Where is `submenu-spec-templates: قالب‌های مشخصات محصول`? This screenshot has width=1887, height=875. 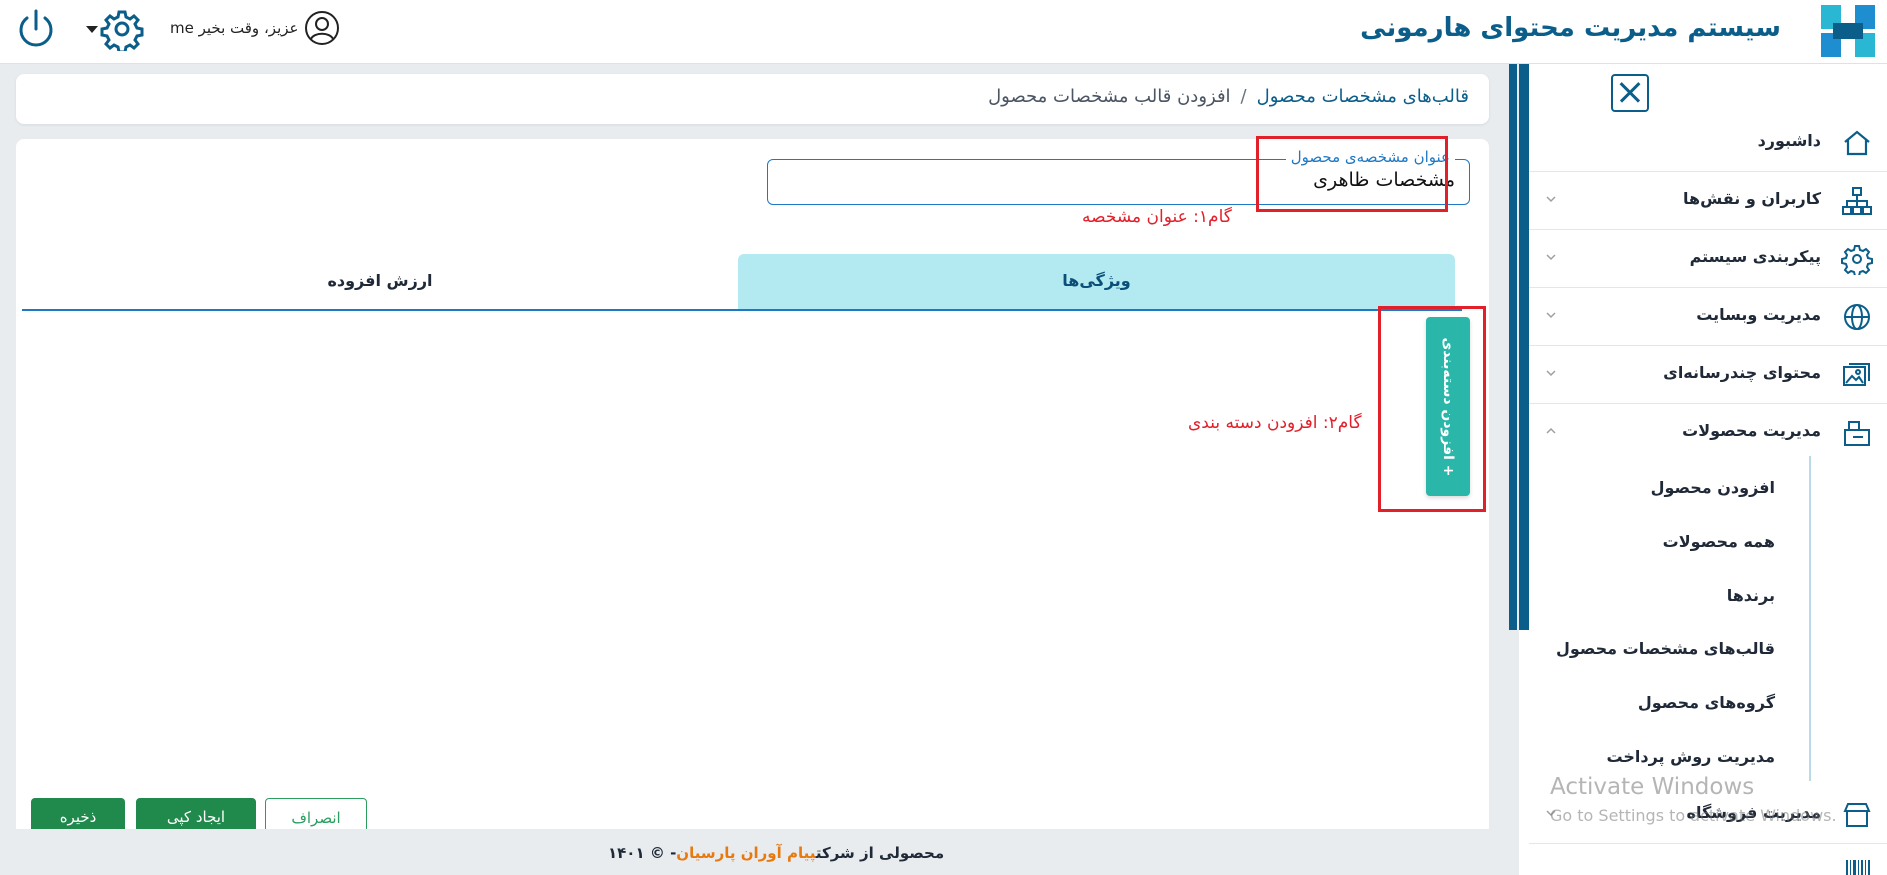
submenu-spec-templates: قالب‌های مشخصات محصول is located at coordinates (1665, 648).